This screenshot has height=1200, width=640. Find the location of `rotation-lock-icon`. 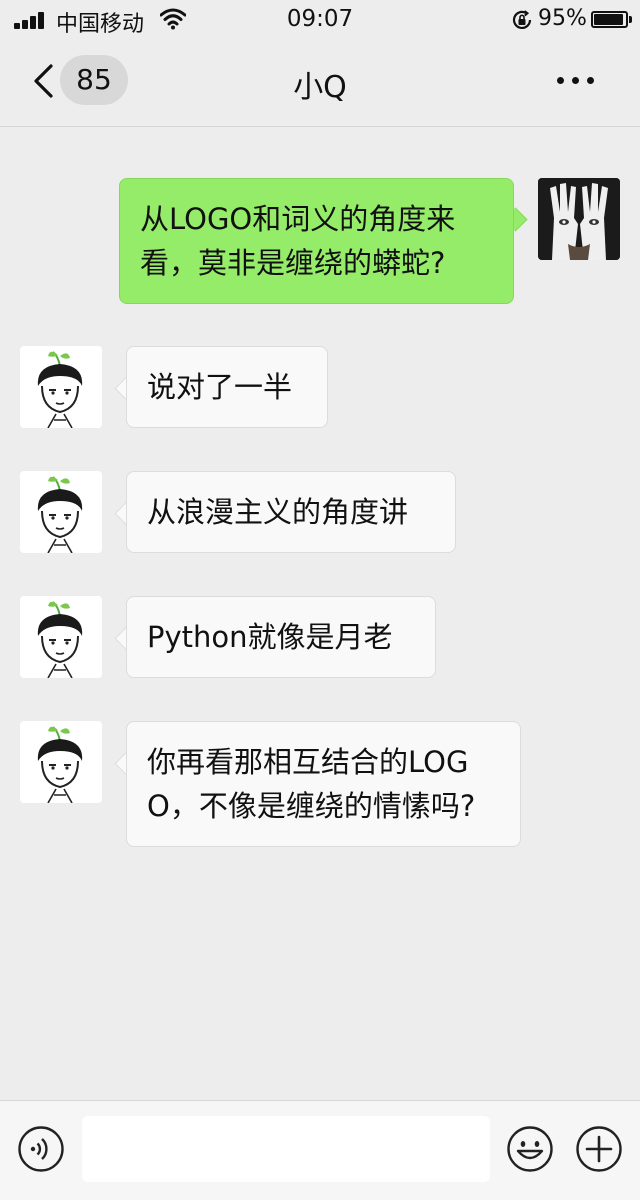

rotation-lock-icon is located at coordinates (522, 19).